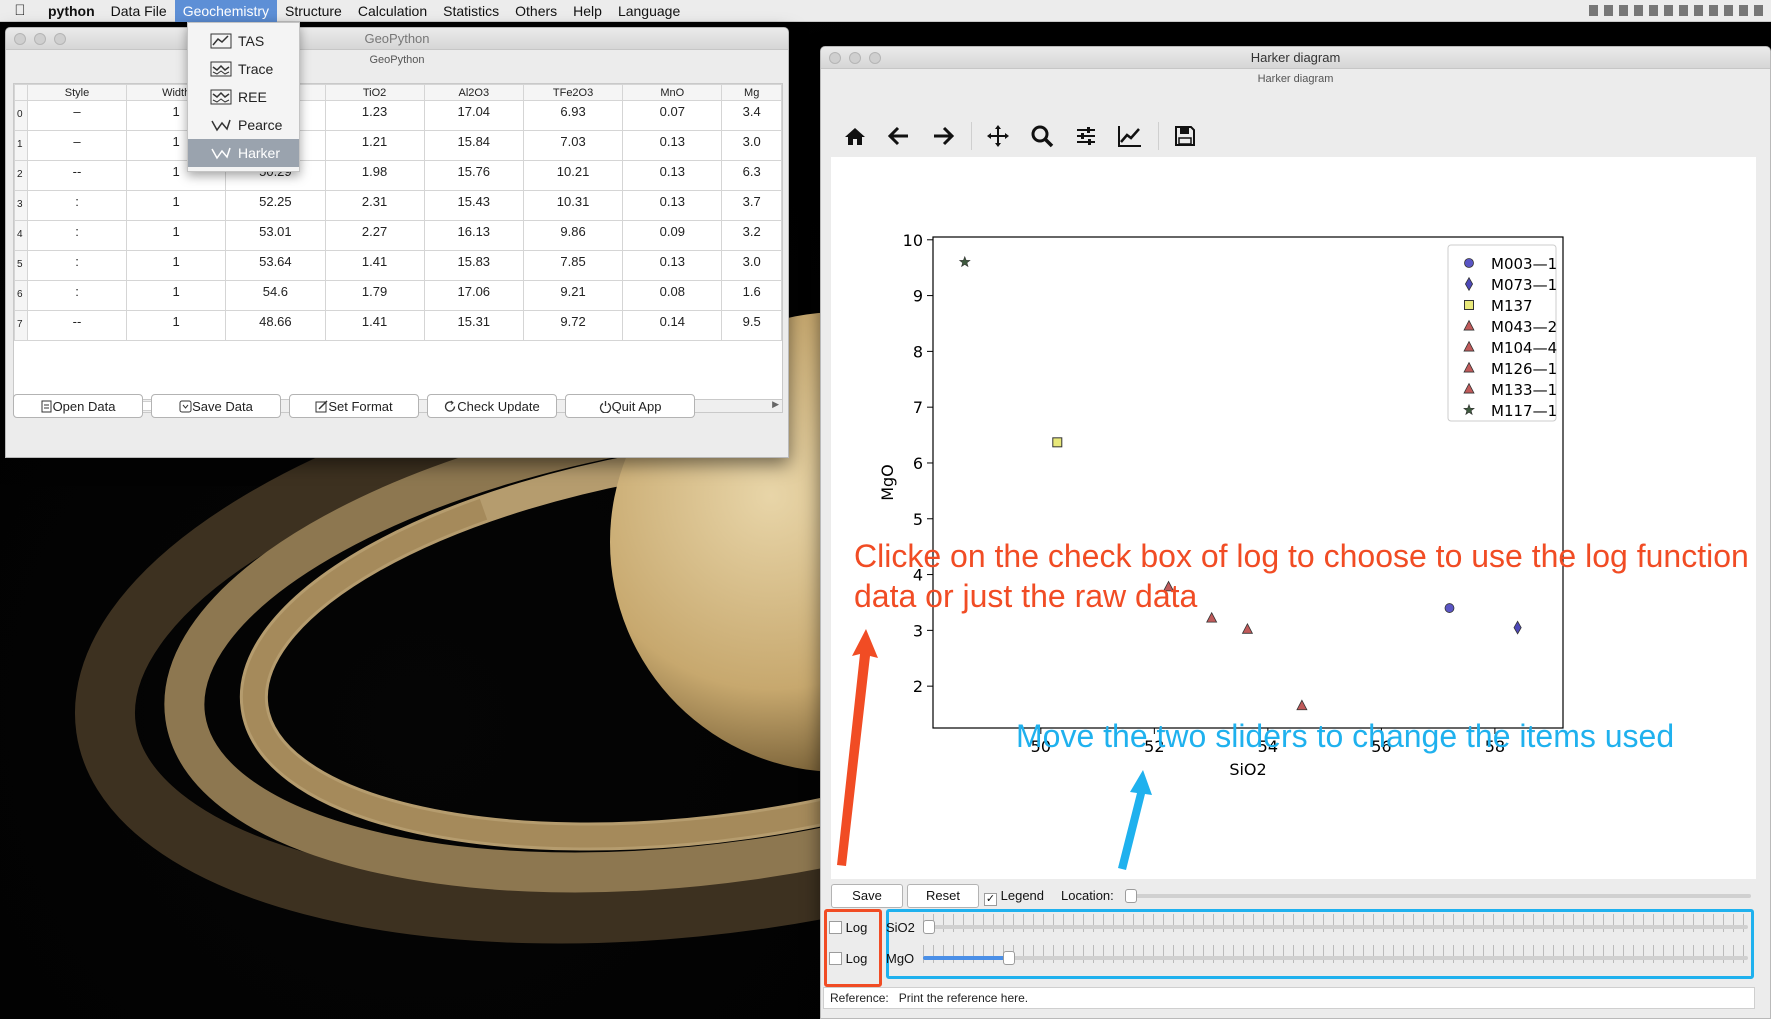 This screenshot has height=1019, width=1771. What do you see at coordinates (275, 295) in the screenshot?
I see `table-cell: 54.6` at bounding box center [275, 295].